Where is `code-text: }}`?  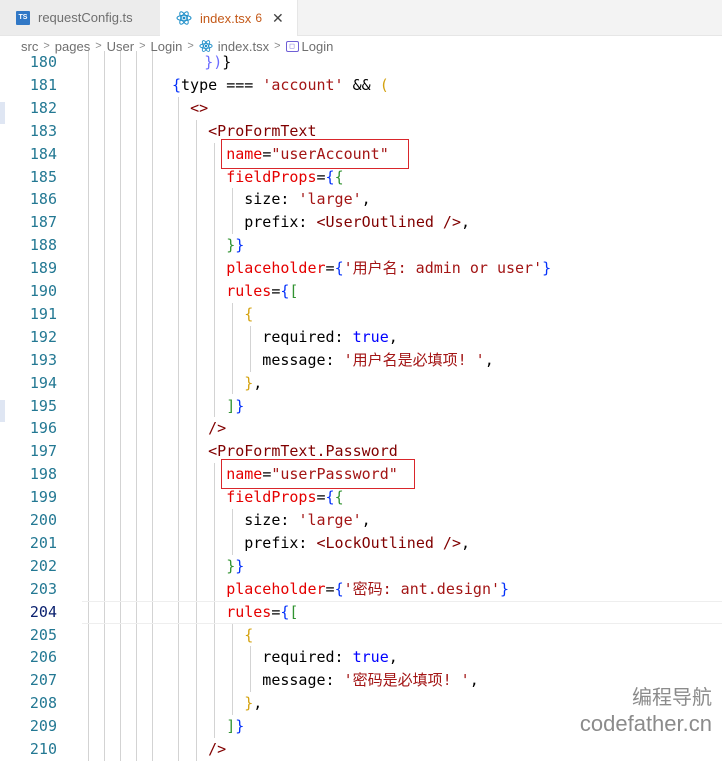 code-text: }} is located at coordinates (208, 245).